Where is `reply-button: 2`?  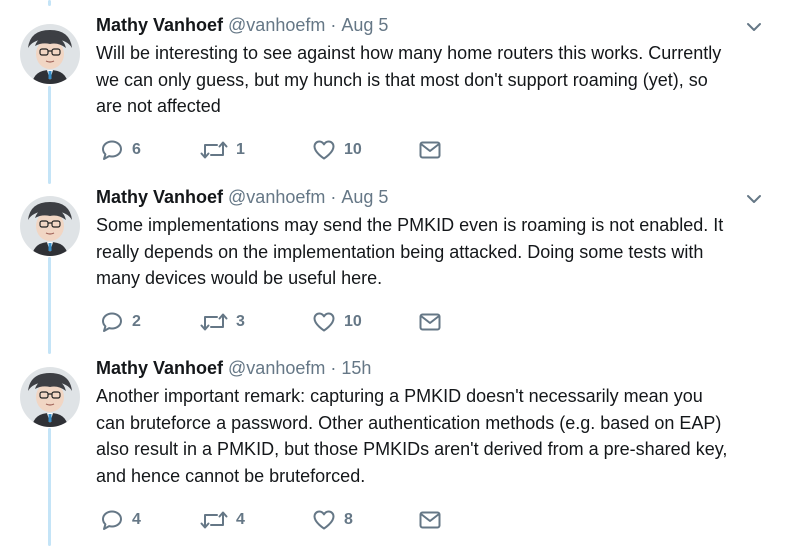 reply-button: 2 is located at coordinates (120, 322).